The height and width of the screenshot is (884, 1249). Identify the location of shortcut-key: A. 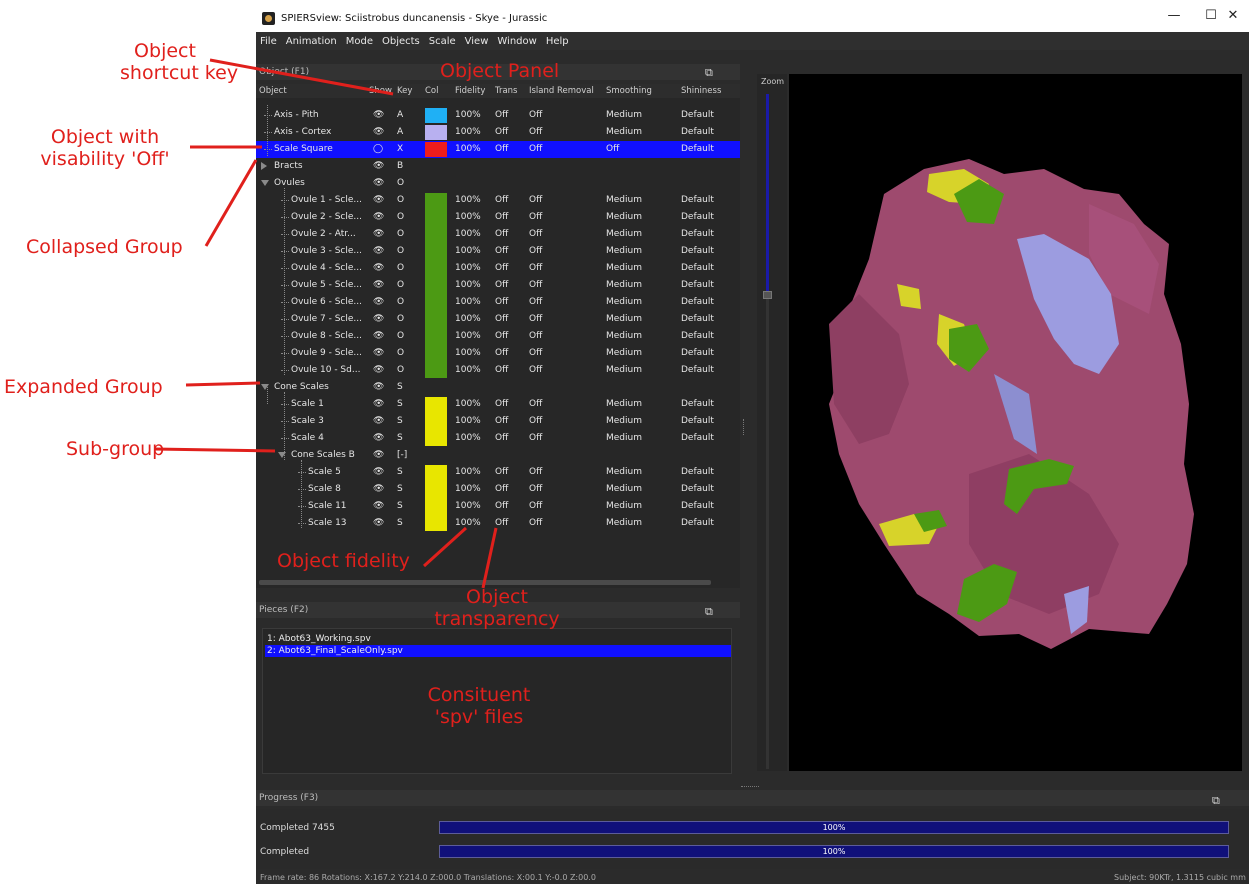
(400, 115).